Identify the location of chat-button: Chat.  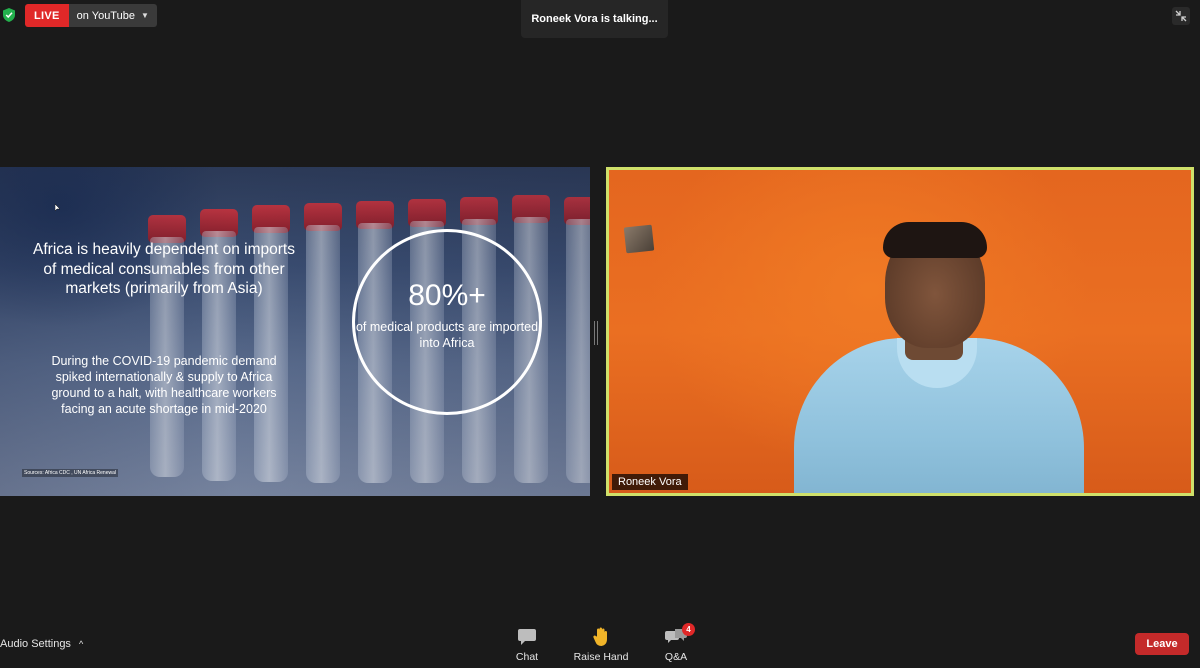
(527, 644).